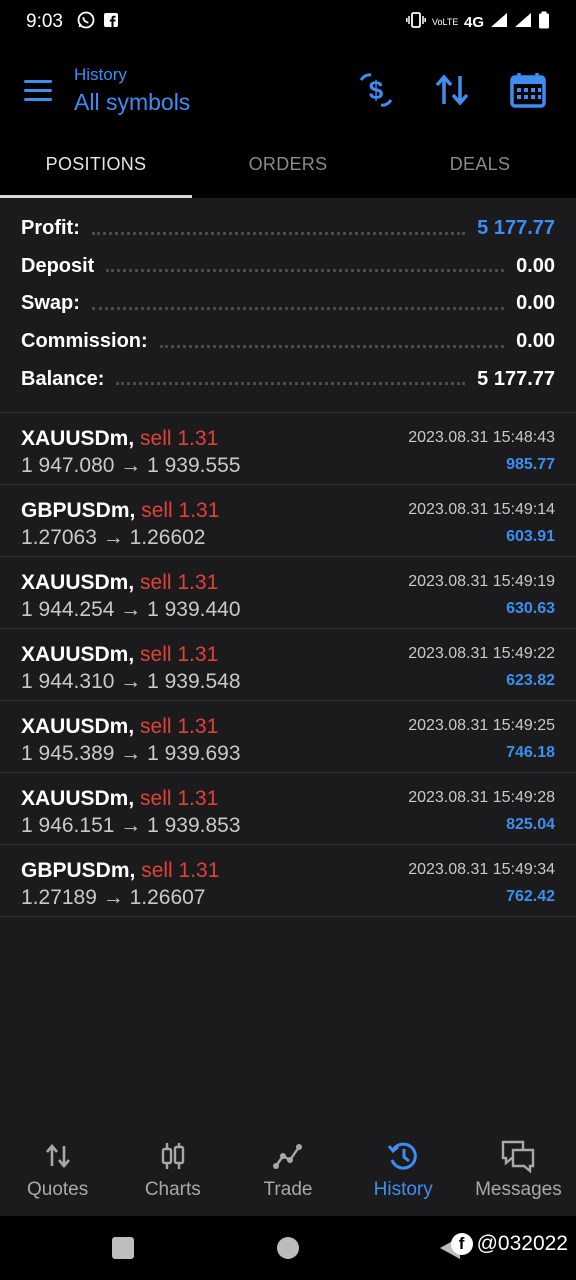  I want to click on watermark: f @032022, so click(509, 1244).